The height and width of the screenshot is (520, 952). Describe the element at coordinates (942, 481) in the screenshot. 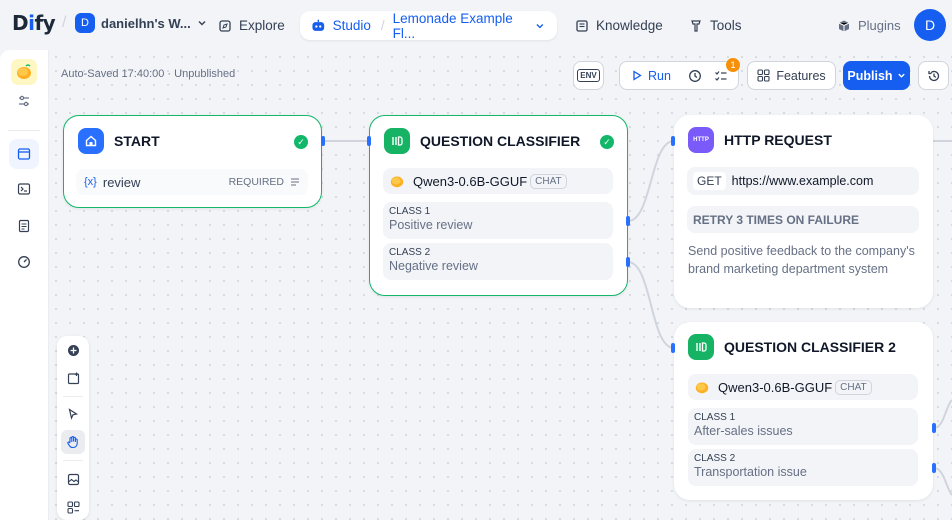

I see `edge-classifier2-out2` at that location.